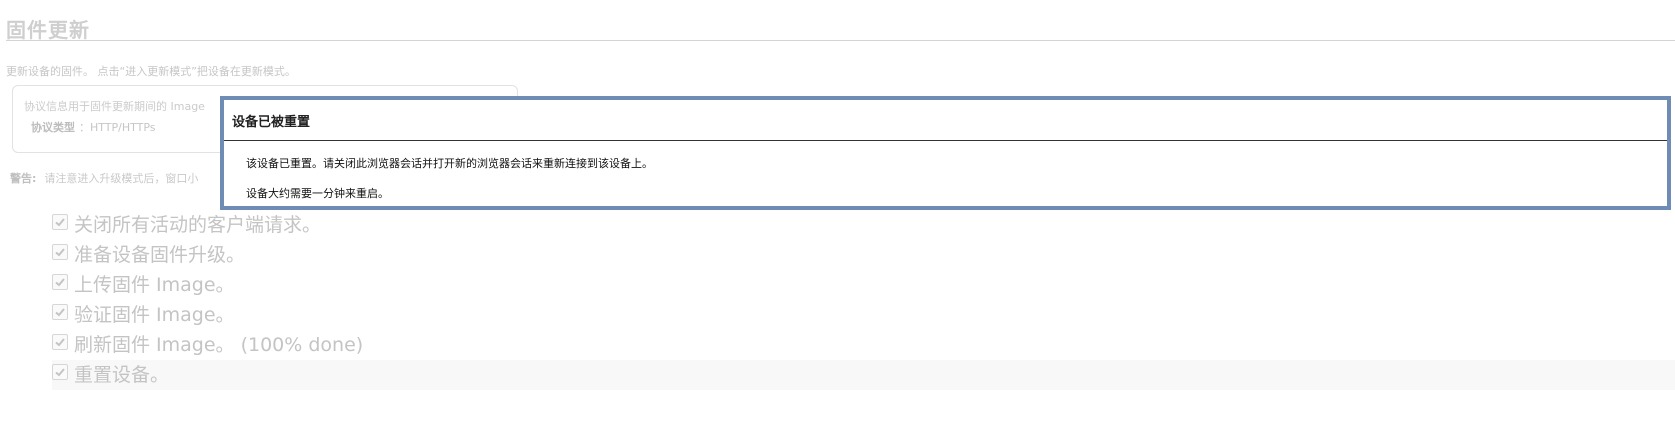  Describe the element at coordinates (53, 127) in the screenshot. I see `protocol-type-label: 协议类型` at that location.